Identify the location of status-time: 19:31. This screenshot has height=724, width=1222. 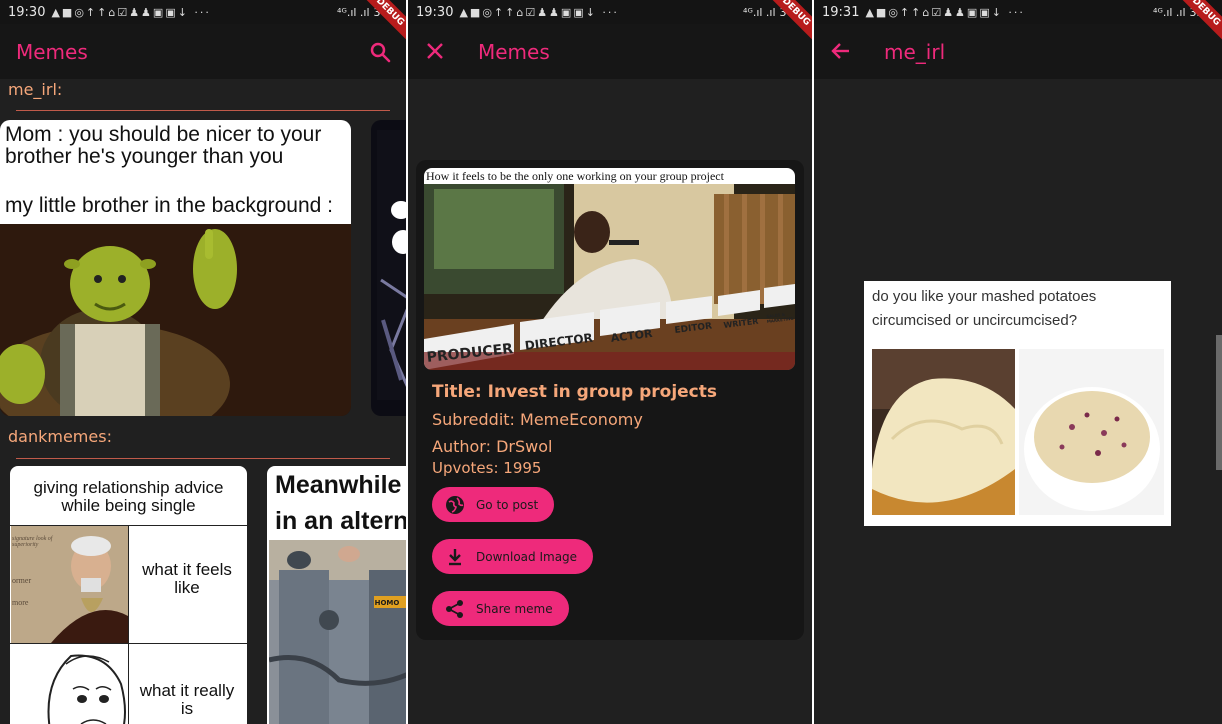
(841, 12).